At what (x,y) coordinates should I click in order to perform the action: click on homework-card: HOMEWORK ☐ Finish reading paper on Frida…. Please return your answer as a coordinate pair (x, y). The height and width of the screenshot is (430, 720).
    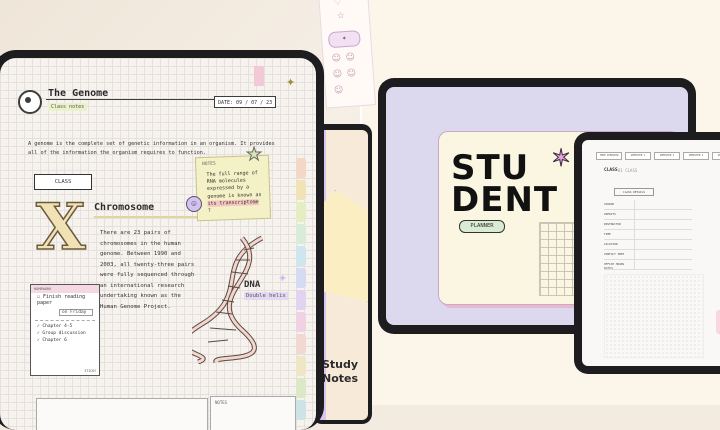
    Looking at the image, I should click on (65, 330).